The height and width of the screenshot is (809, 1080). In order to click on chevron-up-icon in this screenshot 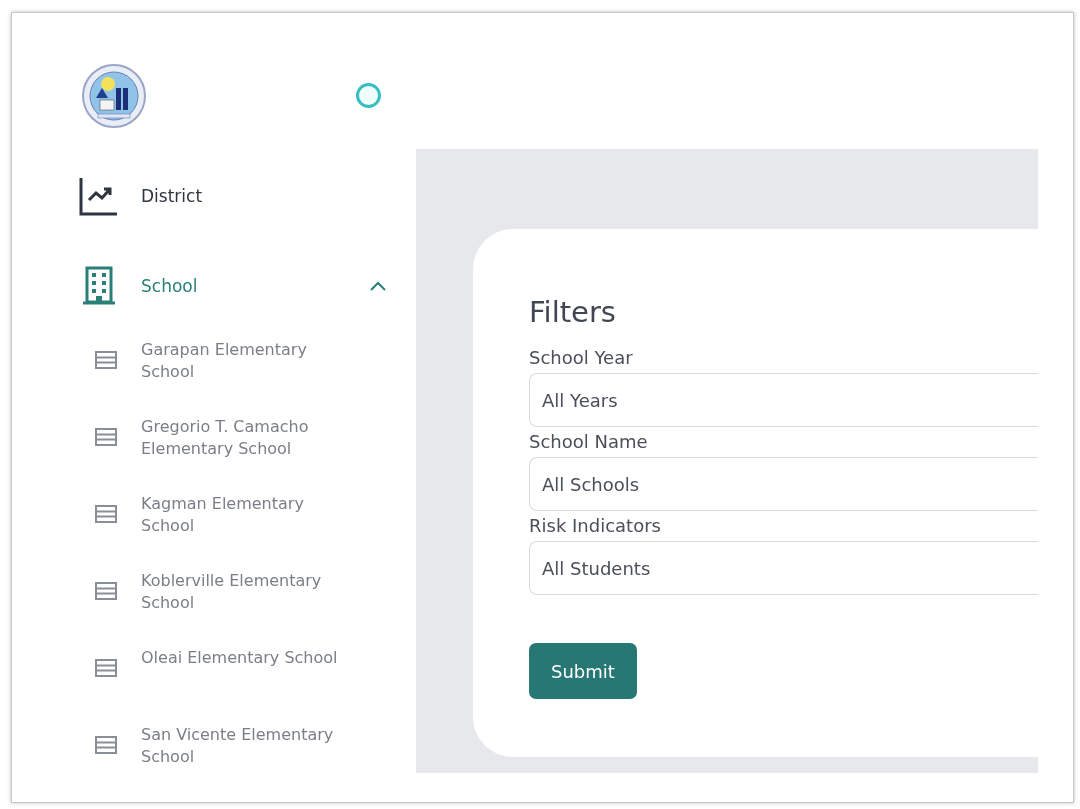, I will do `click(378, 286)`.